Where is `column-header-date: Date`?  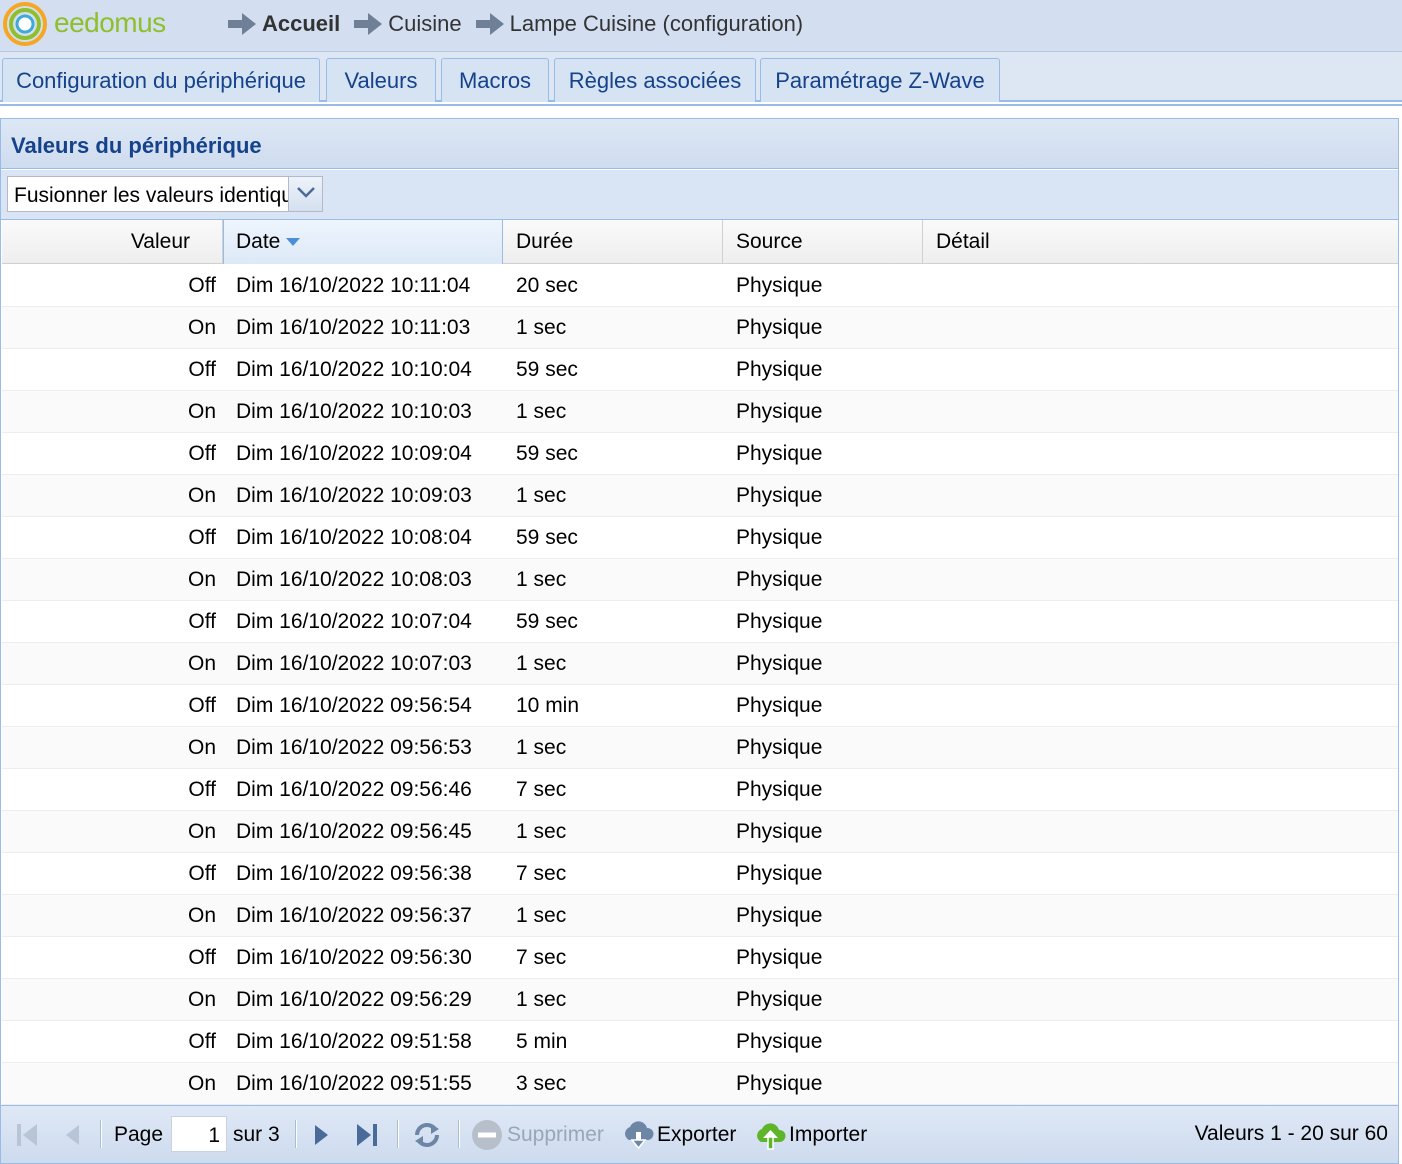 column-header-date: Date is located at coordinates (363, 242).